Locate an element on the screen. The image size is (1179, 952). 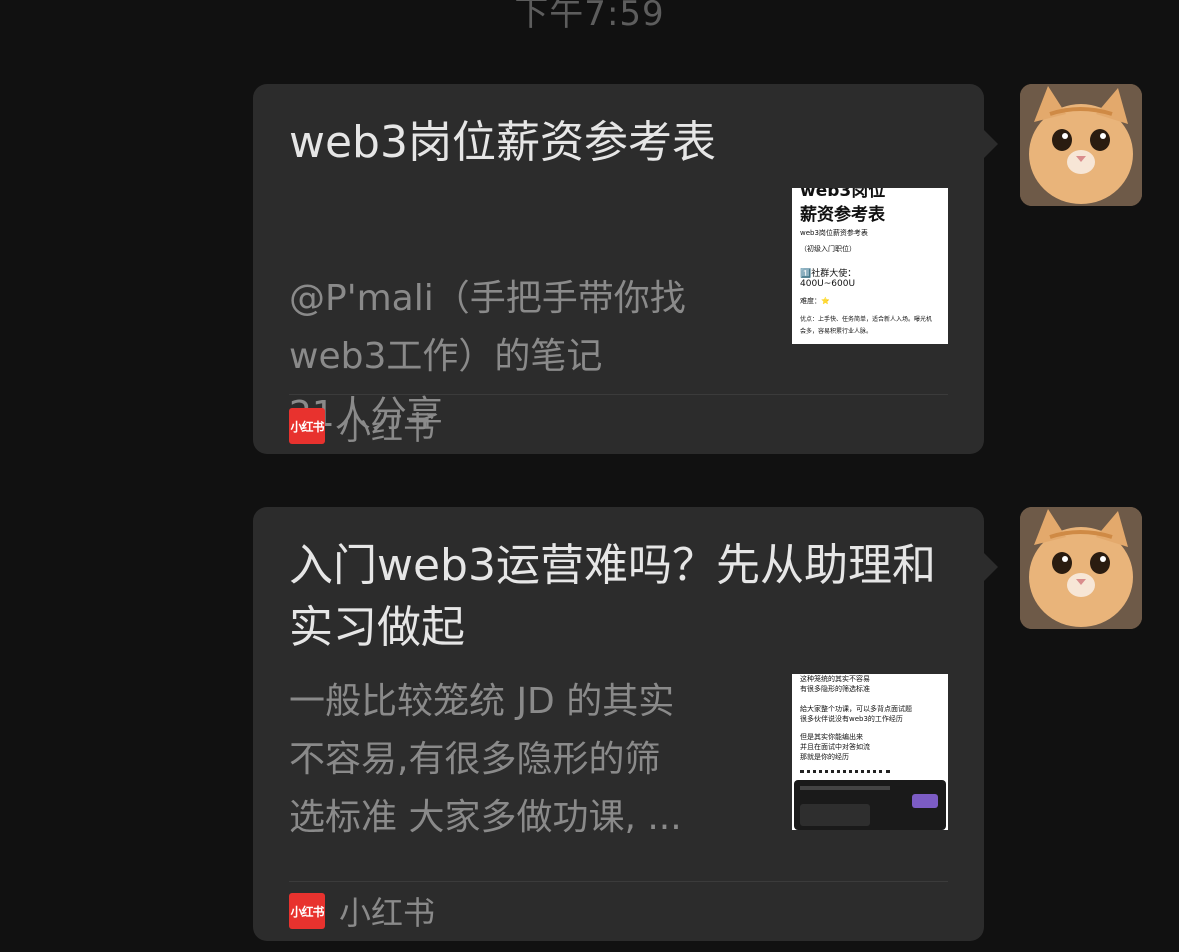
thumb-text: web3岗位薪资参考表 is located at coordinates (834, 233).